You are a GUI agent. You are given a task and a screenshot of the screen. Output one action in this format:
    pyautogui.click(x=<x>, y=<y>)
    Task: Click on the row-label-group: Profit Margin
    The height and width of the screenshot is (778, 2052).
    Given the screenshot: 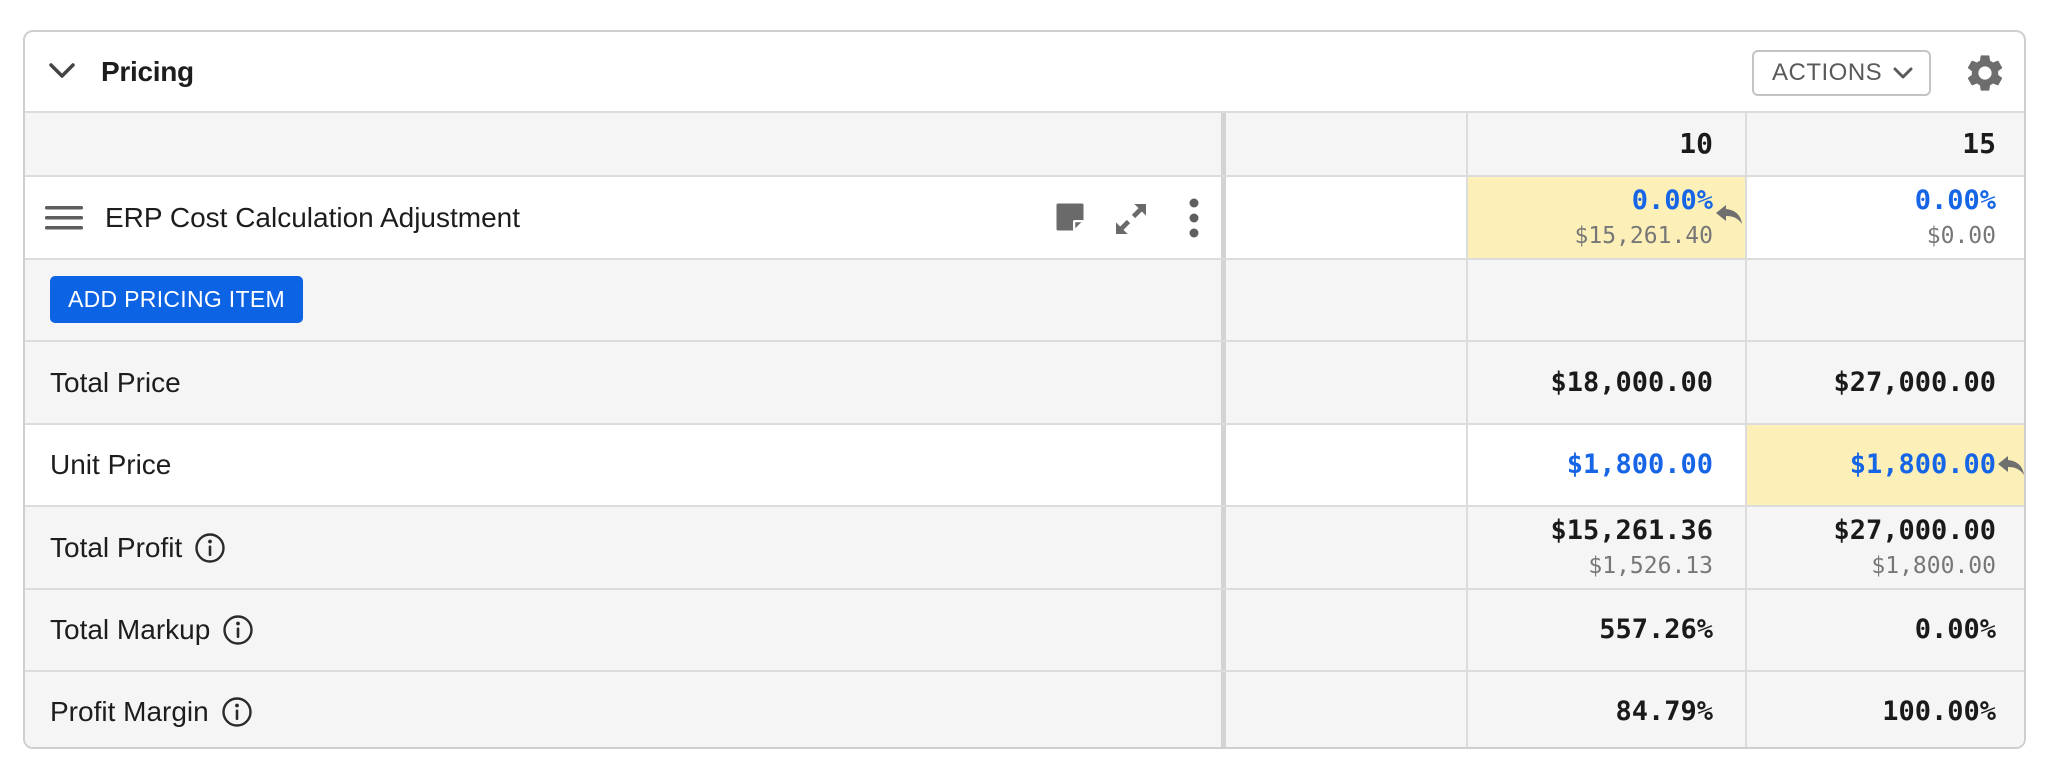 What is the action you would take?
    pyautogui.click(x=151, y=709)
    